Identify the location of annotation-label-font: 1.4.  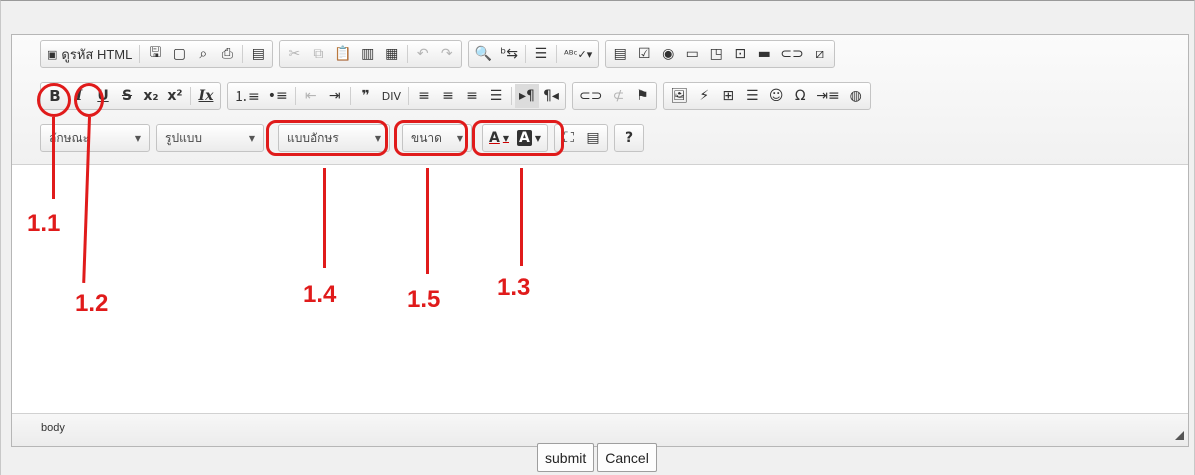
(320, 294).